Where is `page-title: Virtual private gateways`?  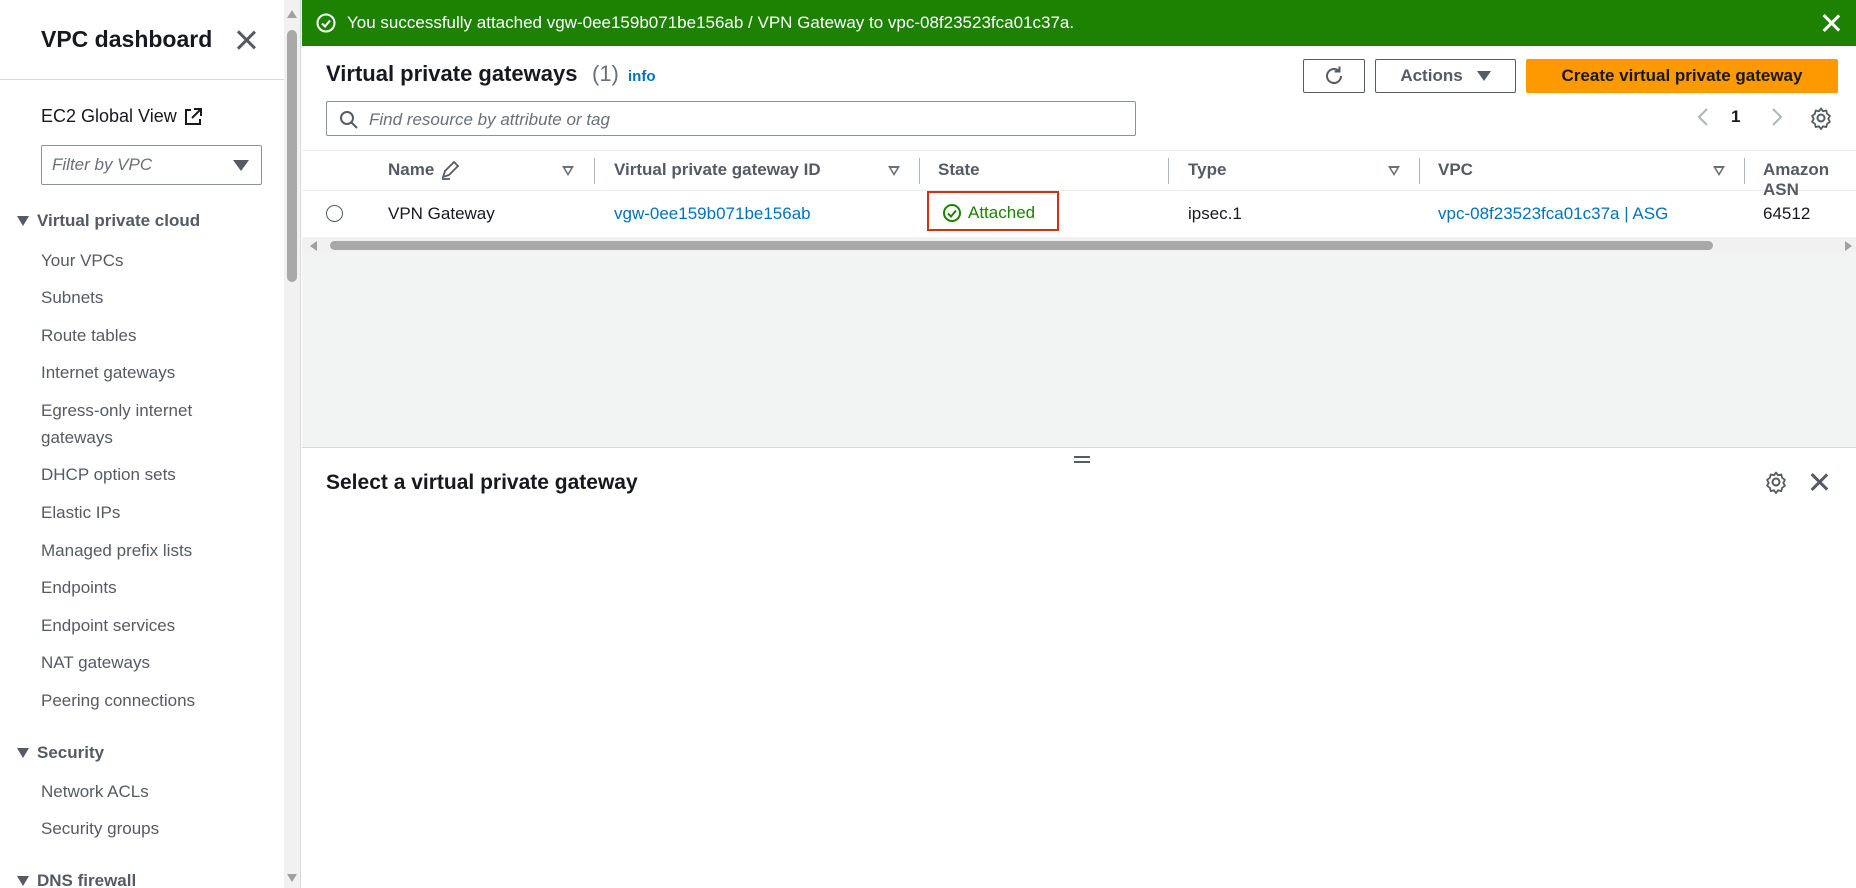
page-title: Virtual private gateways is located at coordinates (452, 73).